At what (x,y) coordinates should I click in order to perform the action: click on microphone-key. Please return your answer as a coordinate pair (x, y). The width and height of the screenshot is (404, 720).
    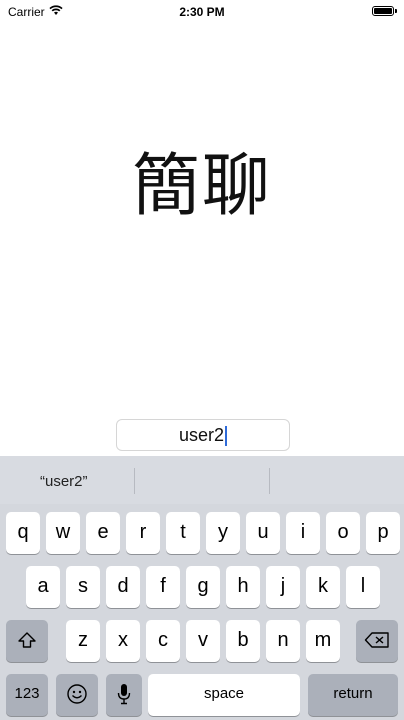
    Looking at the image, I should click on (124, 695).